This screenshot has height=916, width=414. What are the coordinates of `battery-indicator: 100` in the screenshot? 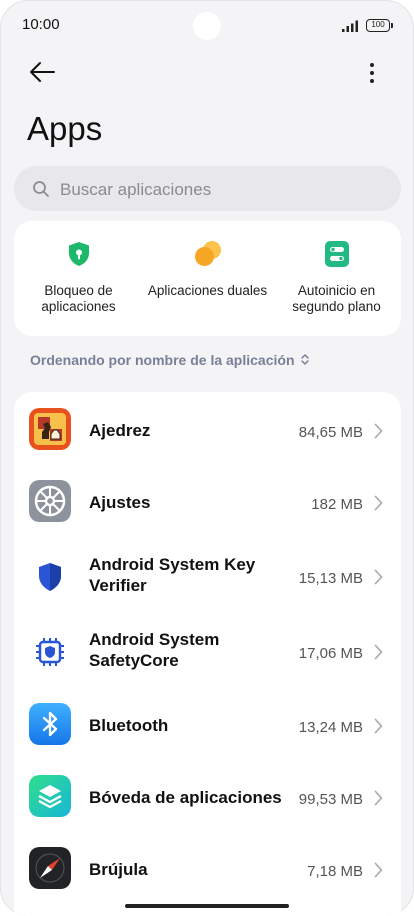 It's located at (379, 25).